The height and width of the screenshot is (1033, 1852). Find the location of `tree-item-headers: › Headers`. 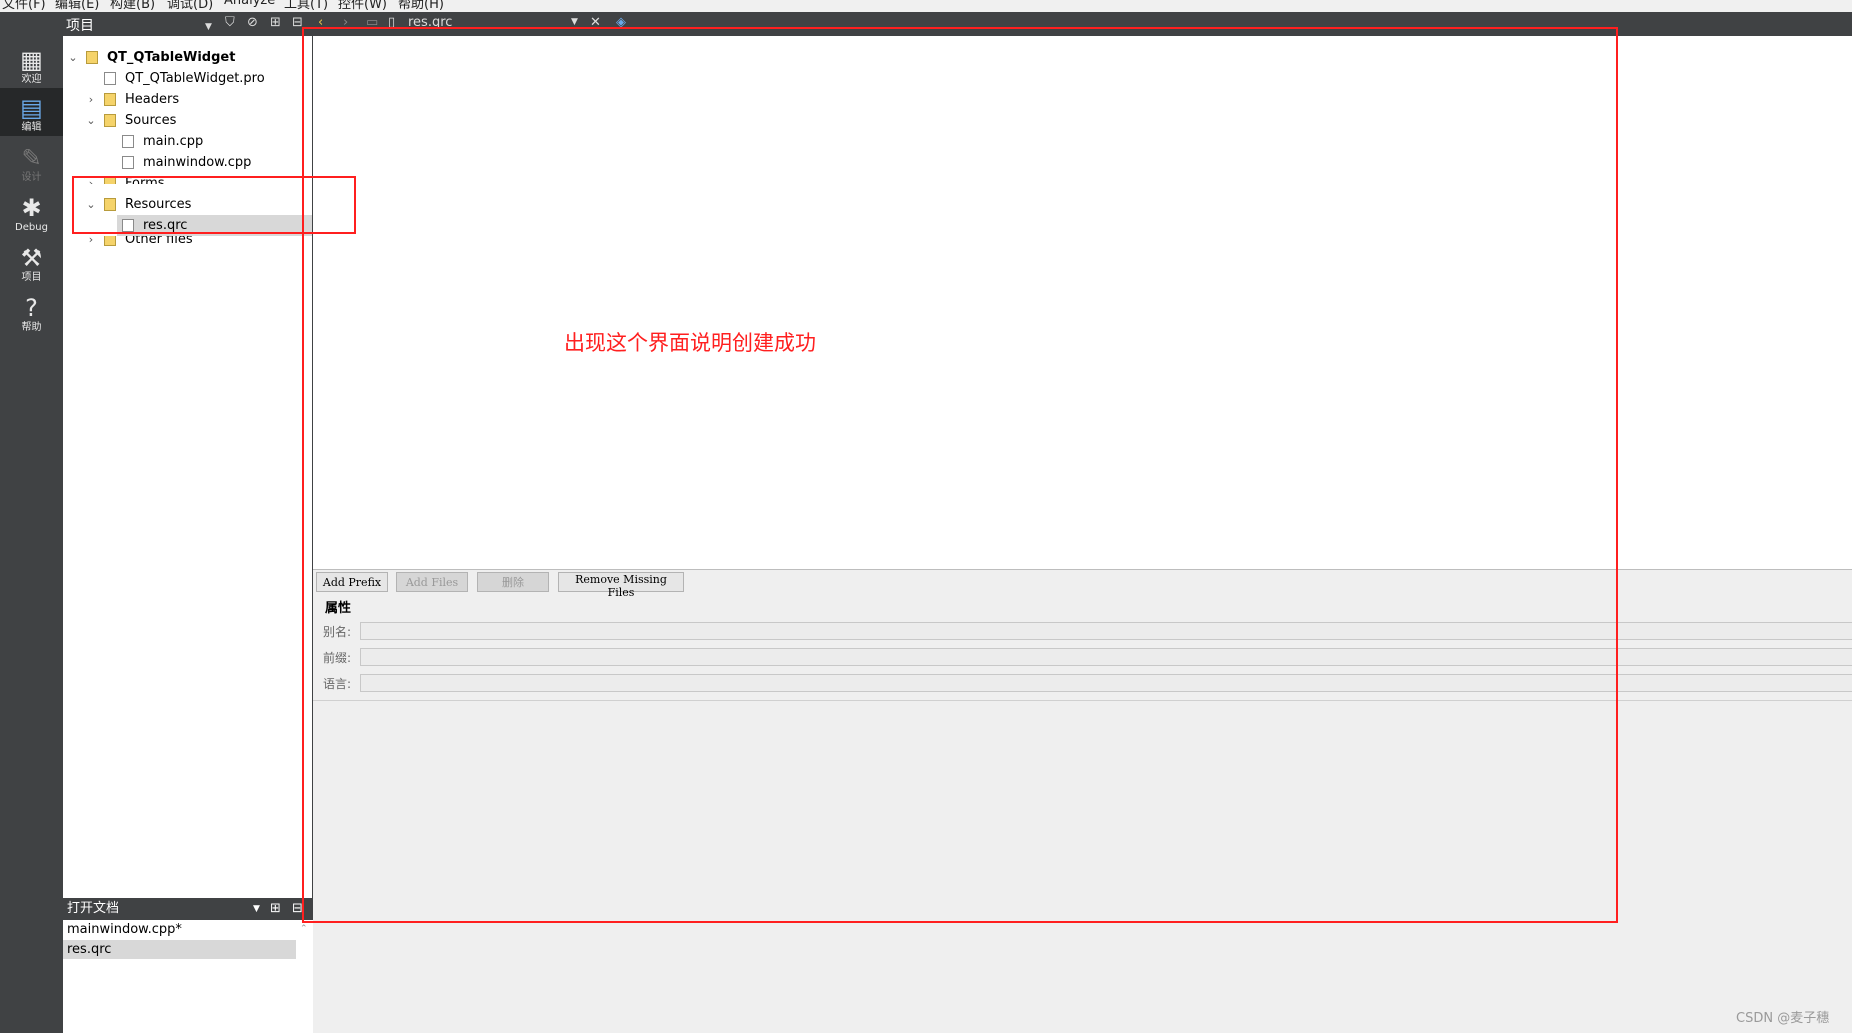

tree-item-headers: › Headers is located at coordinates (188, 99).